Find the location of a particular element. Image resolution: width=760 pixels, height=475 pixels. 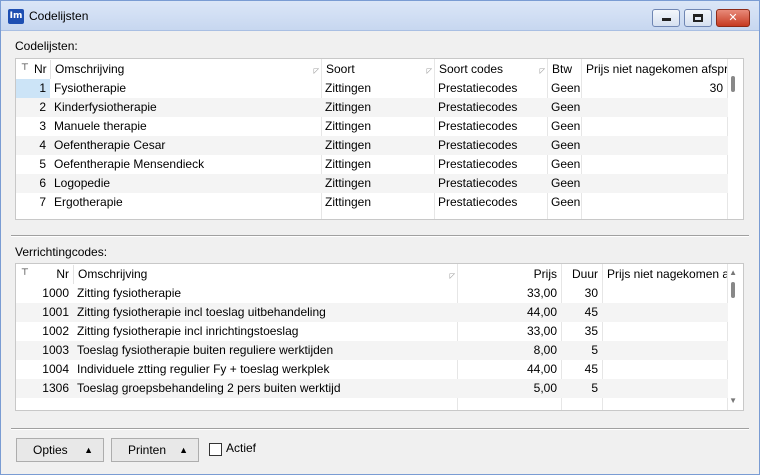

column-header-duur: Duur is located at coordinates (582, 274).